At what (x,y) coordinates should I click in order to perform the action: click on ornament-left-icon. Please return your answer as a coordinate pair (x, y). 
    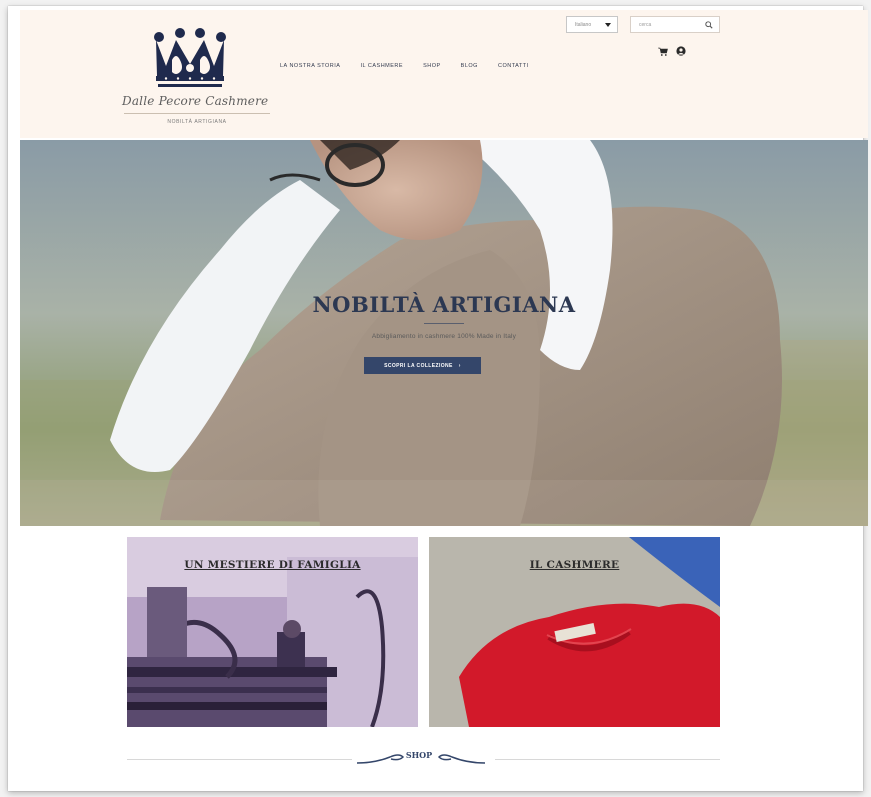
    Looking at the image, I should click on (380, 759).